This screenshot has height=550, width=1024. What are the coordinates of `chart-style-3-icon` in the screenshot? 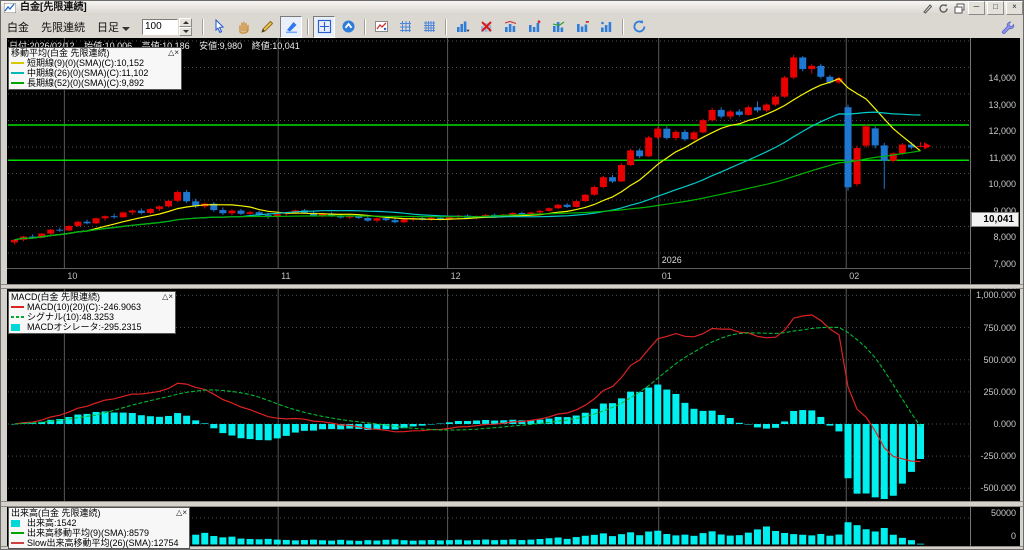 It's located at (558, 26).